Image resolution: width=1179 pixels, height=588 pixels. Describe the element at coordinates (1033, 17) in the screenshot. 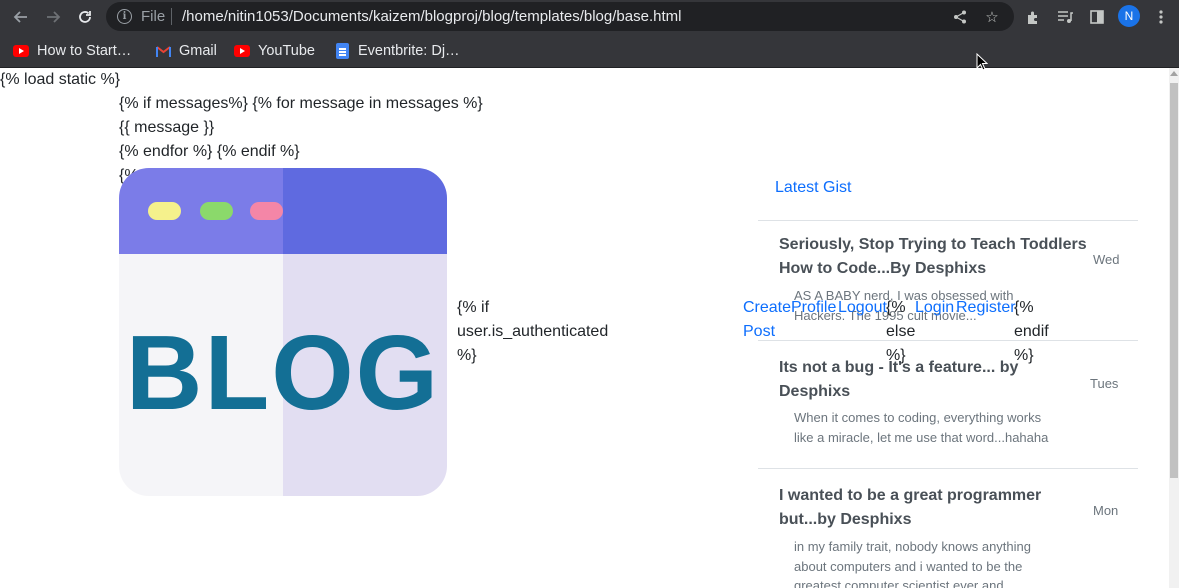

I see `extensions-icon` at that location.